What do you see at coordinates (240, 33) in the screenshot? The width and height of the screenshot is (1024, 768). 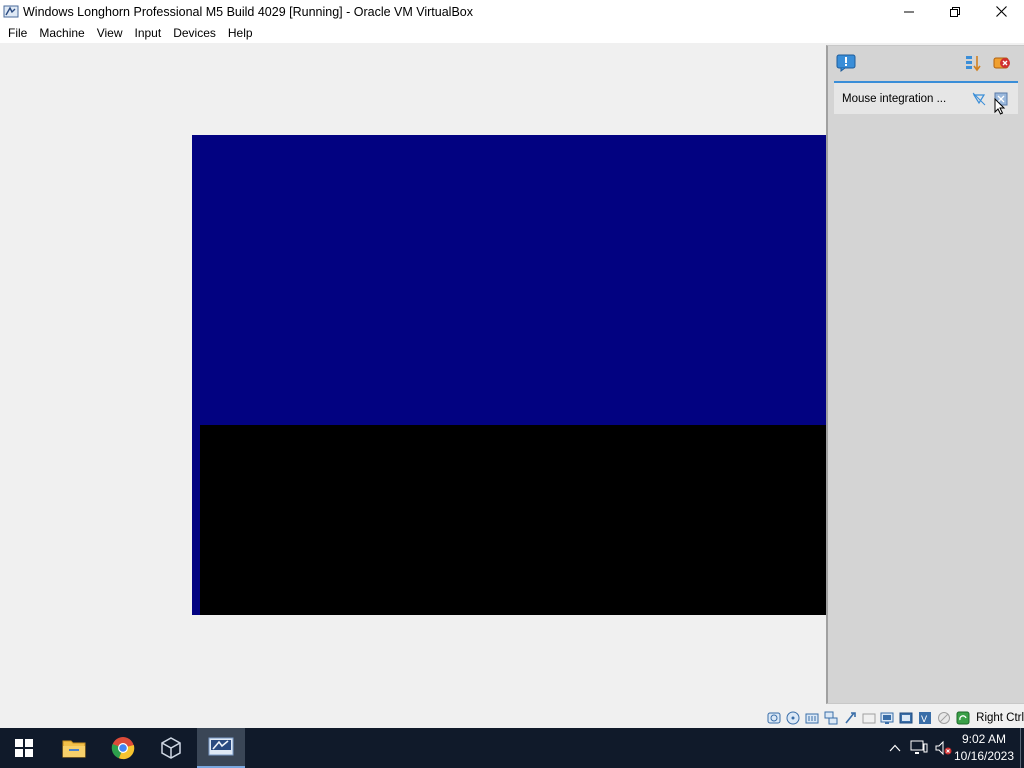 I see `menu-help: Help` at bounding box center [240, 33].